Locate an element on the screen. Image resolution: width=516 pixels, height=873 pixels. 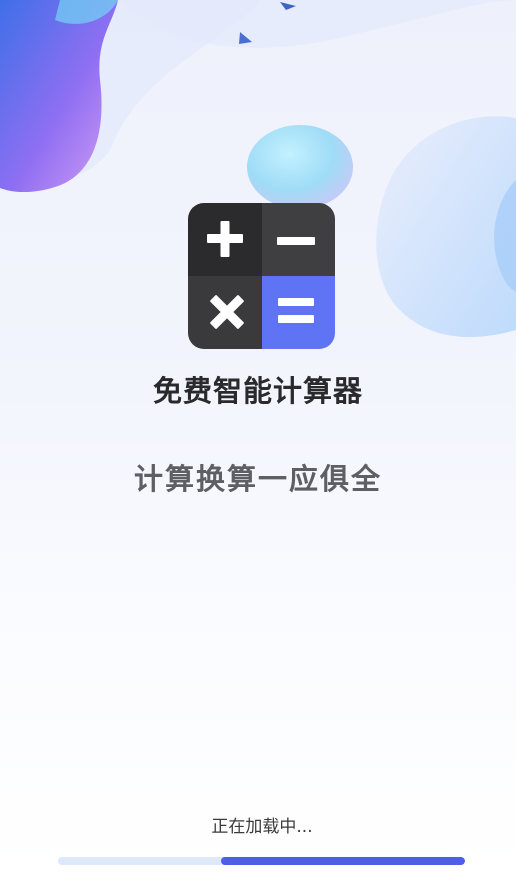
calculator-app-icon is located at coordinates (261, 276).